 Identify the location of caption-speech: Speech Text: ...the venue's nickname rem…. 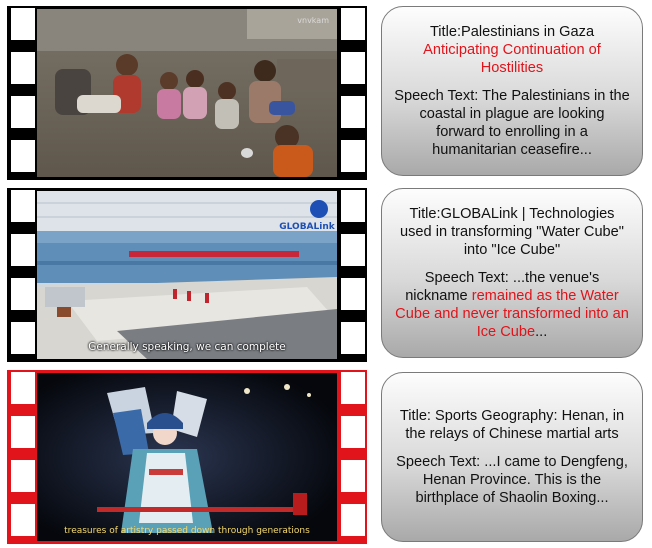
(512, 305).